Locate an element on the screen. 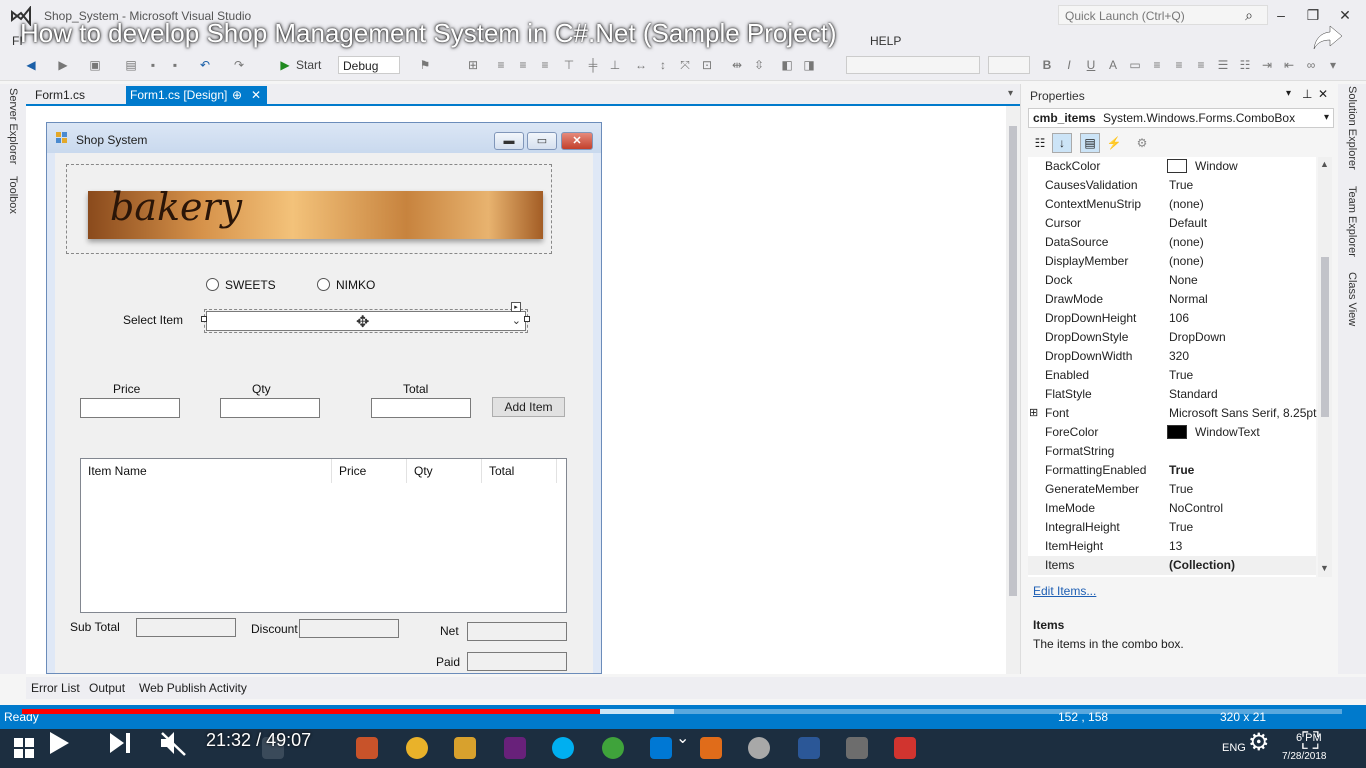 The height and width of the screenshot is (768, 1366). class-view-tab: Class View is located at coordinates (1352, 299).